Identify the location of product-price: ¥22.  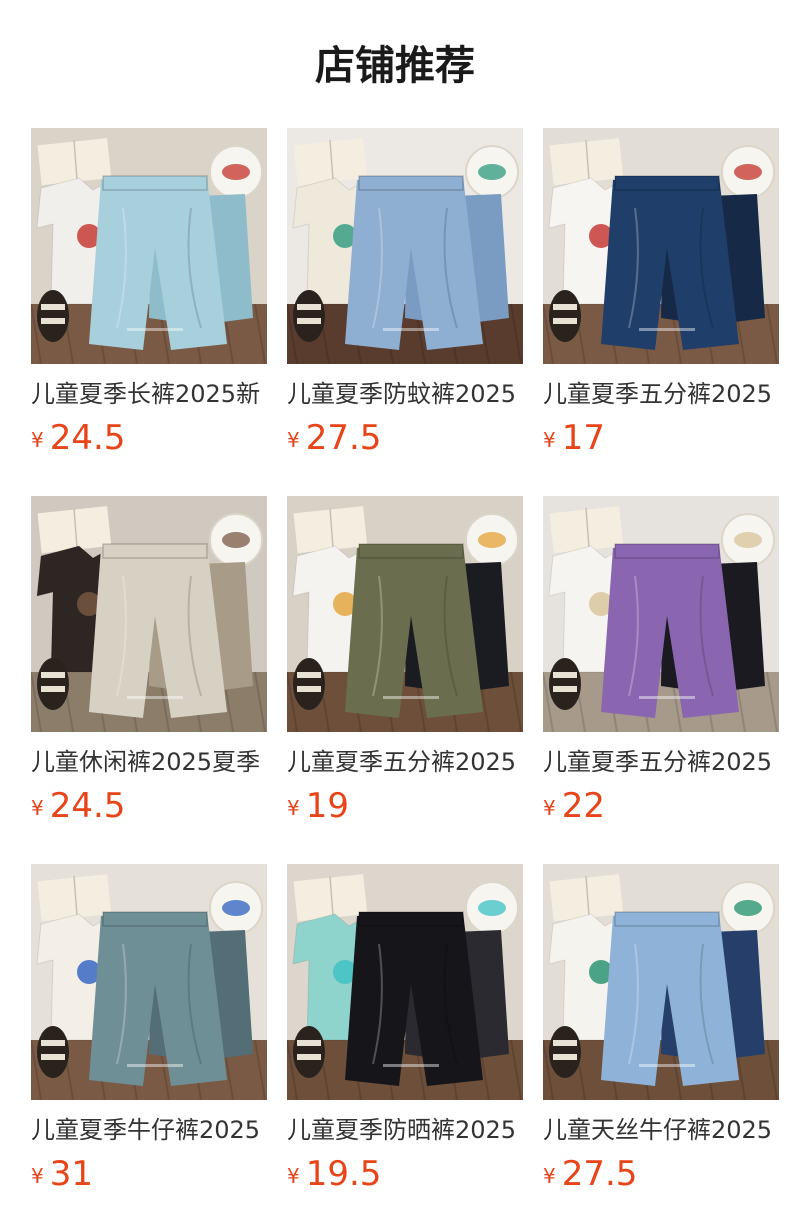
(661, 806).